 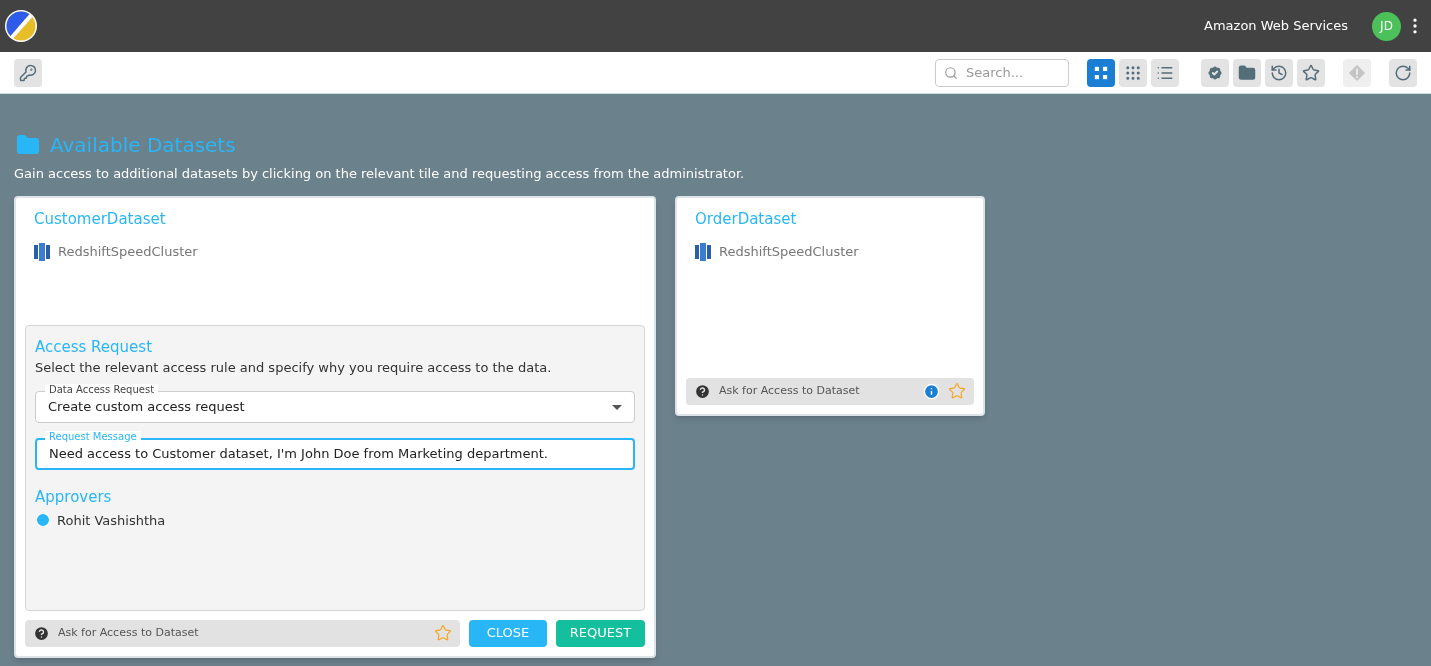 I want to click on search-icon, so click(x=951, y=72).